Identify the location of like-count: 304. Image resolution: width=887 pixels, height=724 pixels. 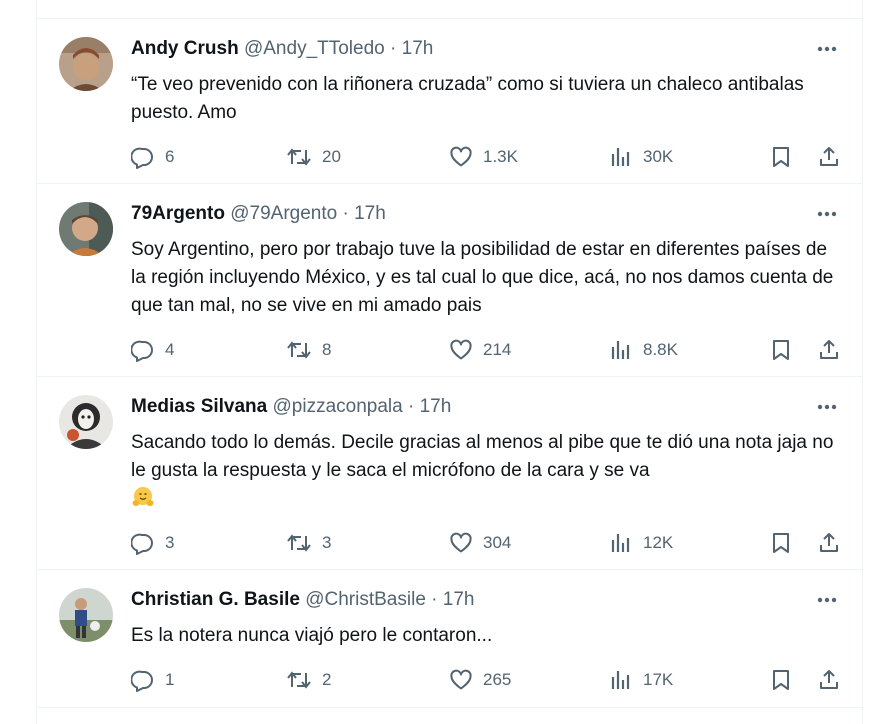
(497, 542).